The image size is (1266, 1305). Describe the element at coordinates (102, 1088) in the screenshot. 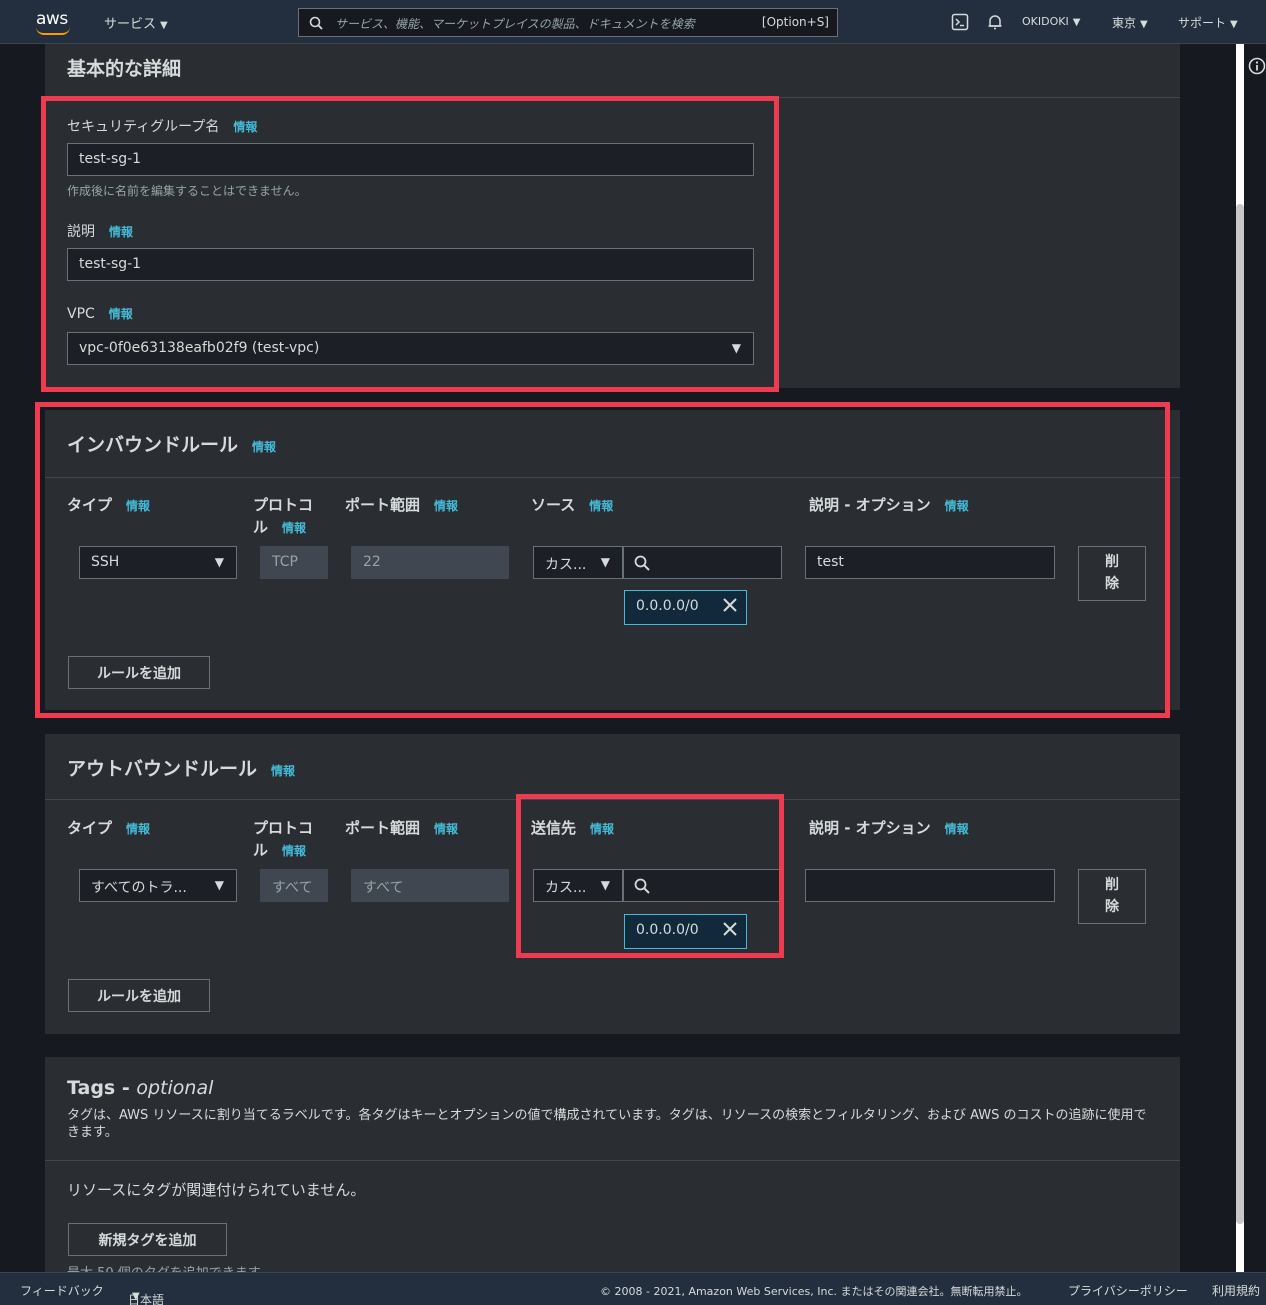

I see `tags-title-text: Tags -` at that location.